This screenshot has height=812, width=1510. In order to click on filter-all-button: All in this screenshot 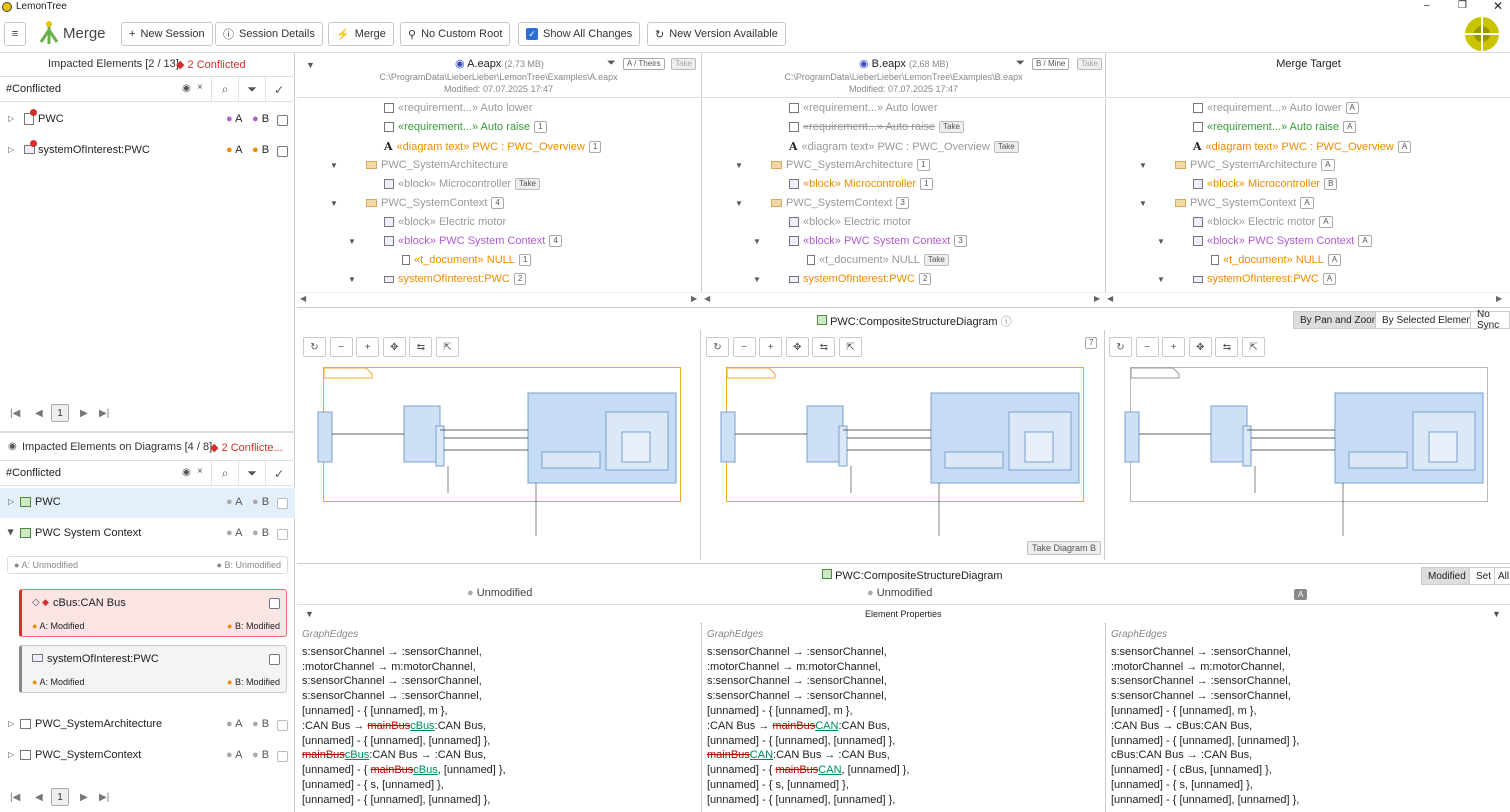, I will do `click(1502, 576)`.